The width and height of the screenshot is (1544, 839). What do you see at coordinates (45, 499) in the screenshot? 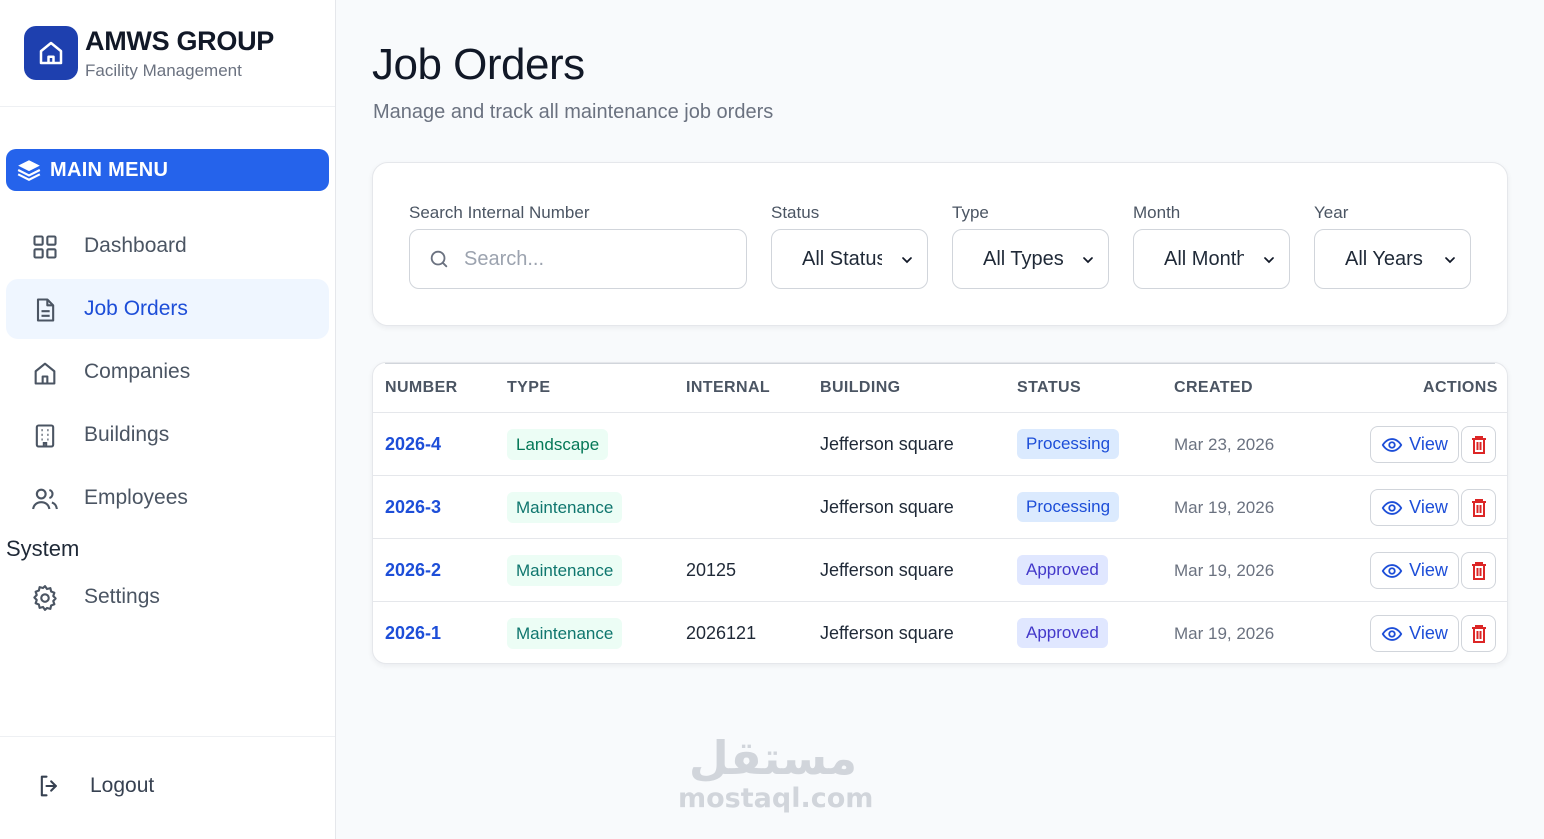
I see `users-icon` at bounding box center [45, 499].